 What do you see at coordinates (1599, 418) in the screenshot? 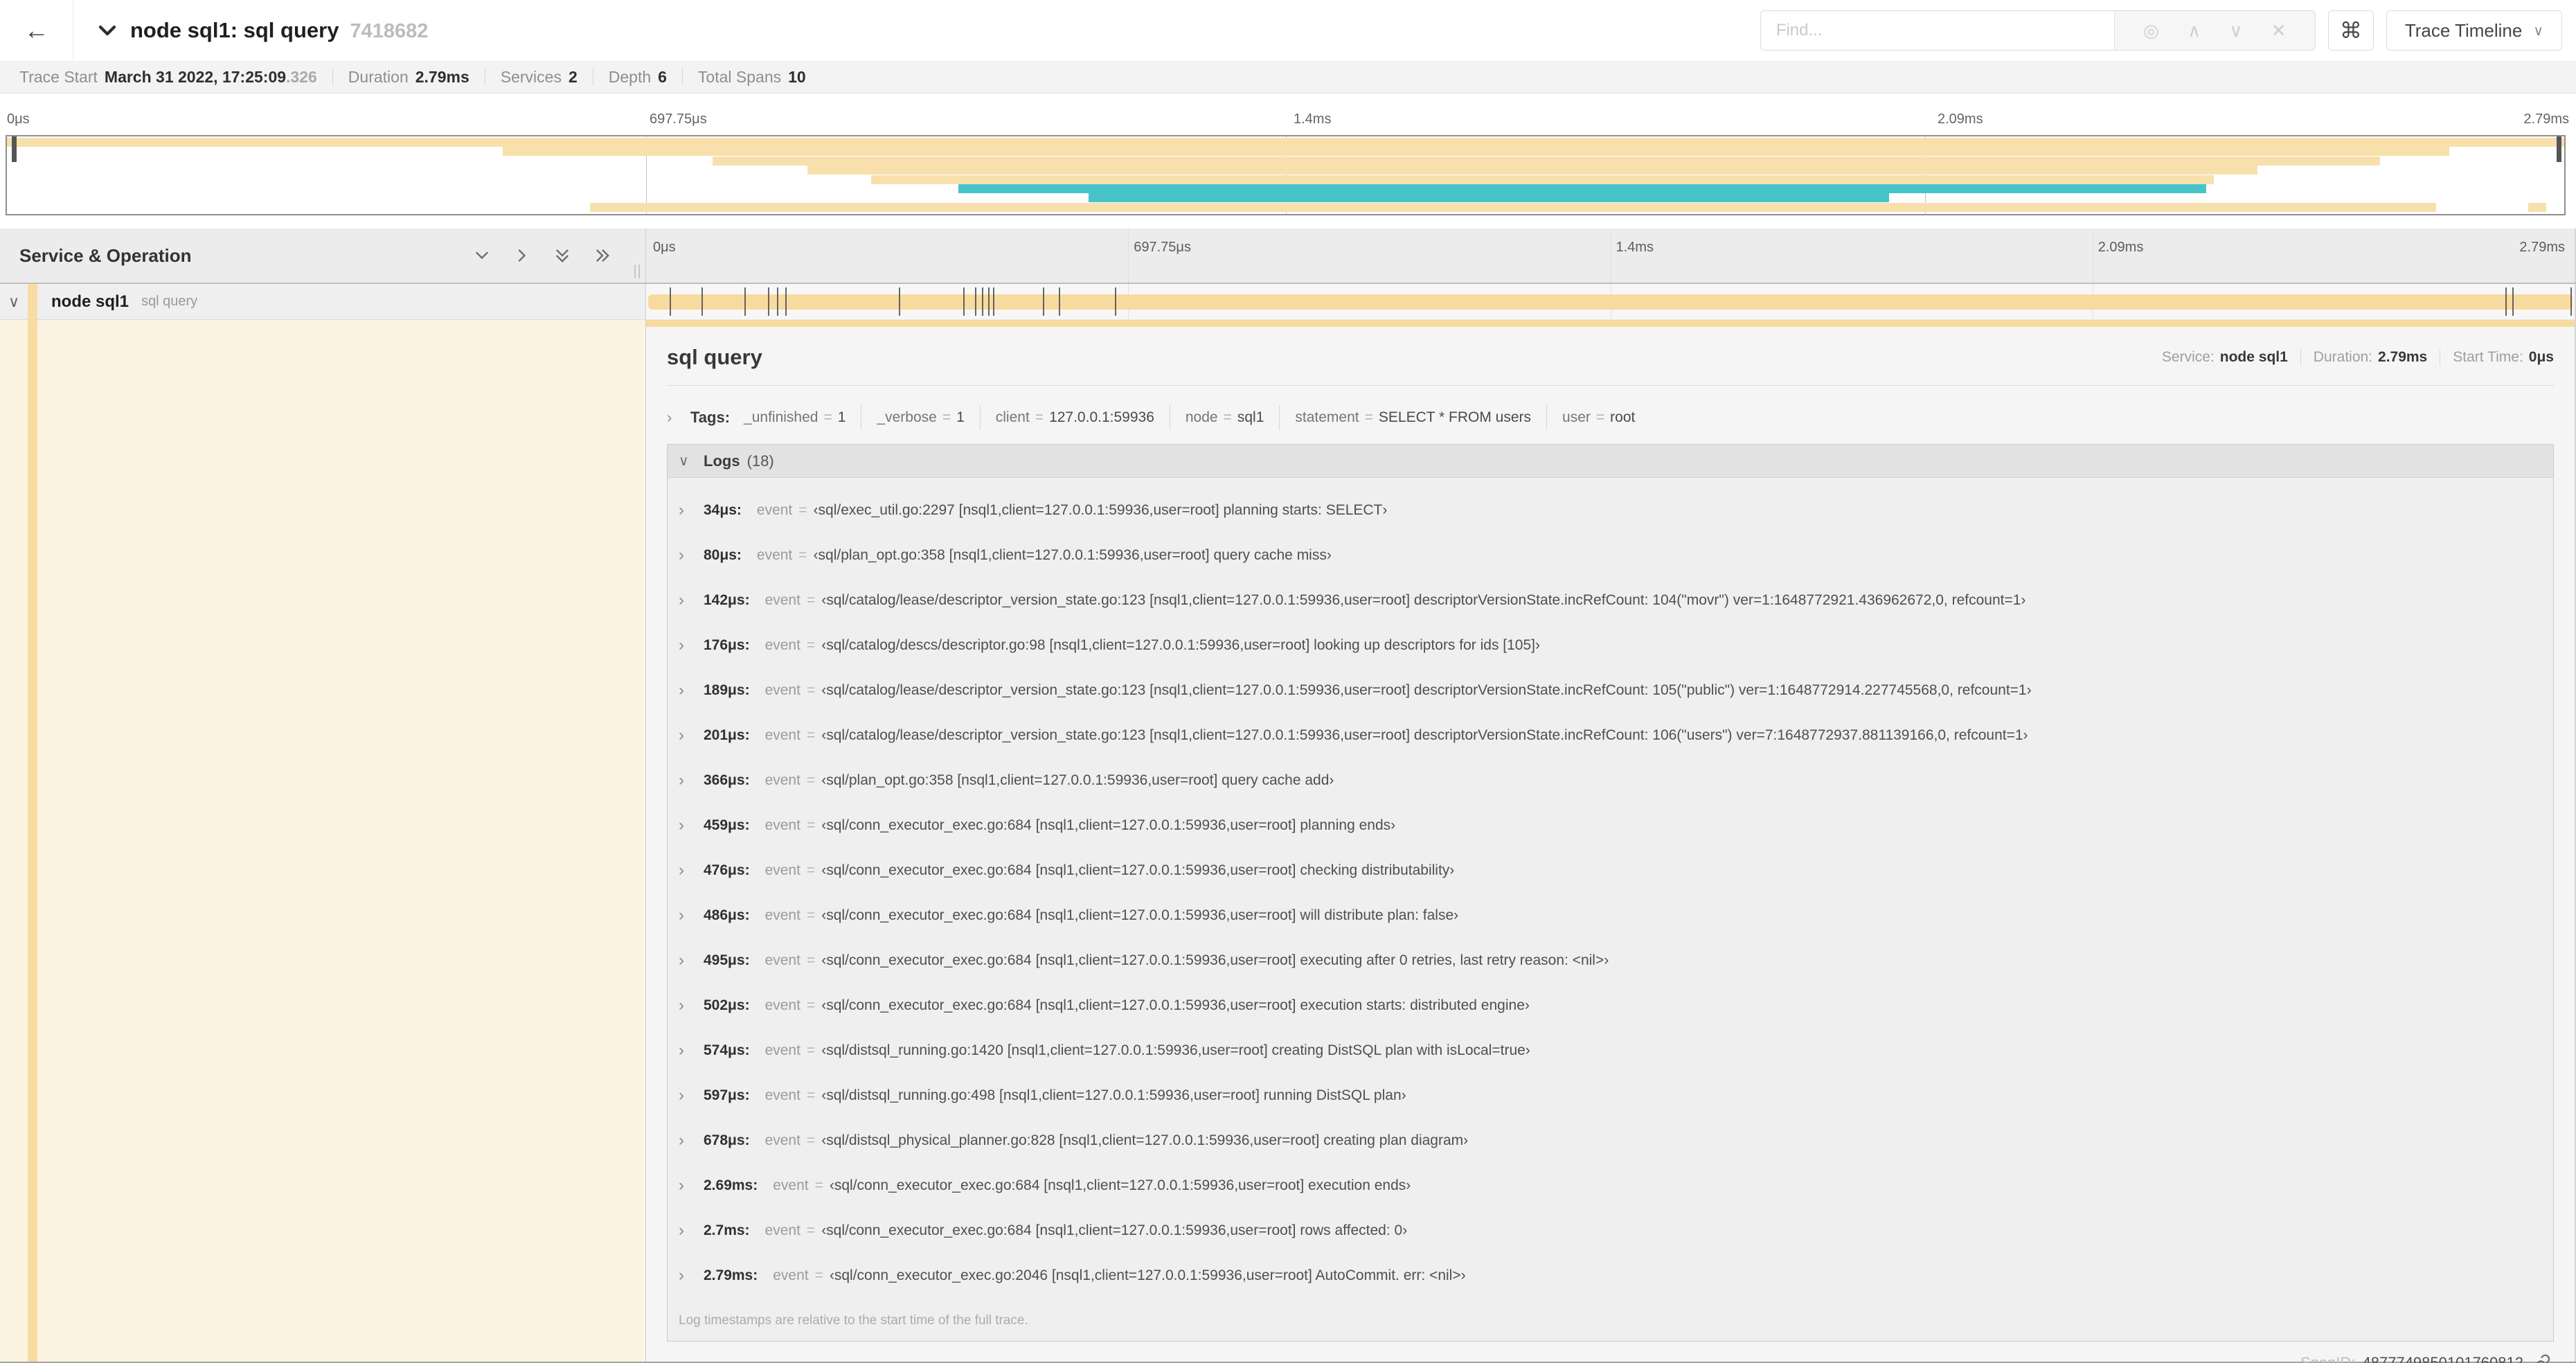
I see `tag-item: user = root` at bounding box center [1599, 418].